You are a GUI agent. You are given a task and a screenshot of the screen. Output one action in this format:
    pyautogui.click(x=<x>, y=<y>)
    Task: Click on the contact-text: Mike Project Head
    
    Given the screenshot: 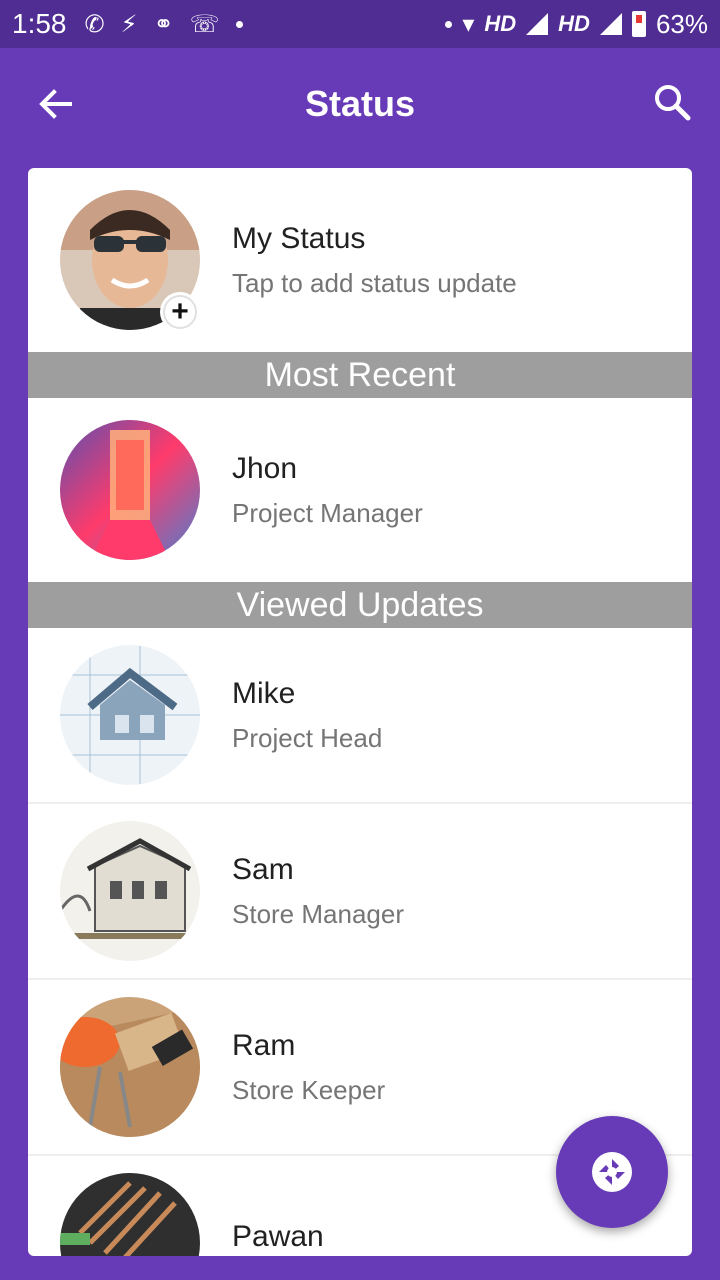 What is the action you would take?
    pyautogui.click(x=307, y=715)
    